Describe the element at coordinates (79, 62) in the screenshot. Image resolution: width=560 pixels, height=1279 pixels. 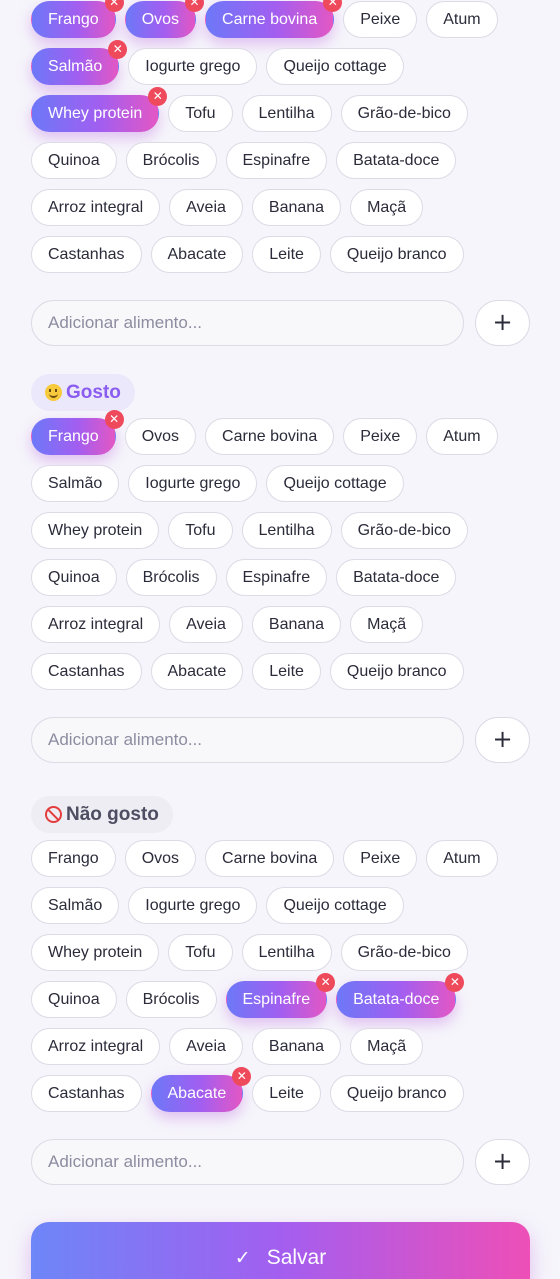
I see `food-chip: Salmão ✕` at that location.